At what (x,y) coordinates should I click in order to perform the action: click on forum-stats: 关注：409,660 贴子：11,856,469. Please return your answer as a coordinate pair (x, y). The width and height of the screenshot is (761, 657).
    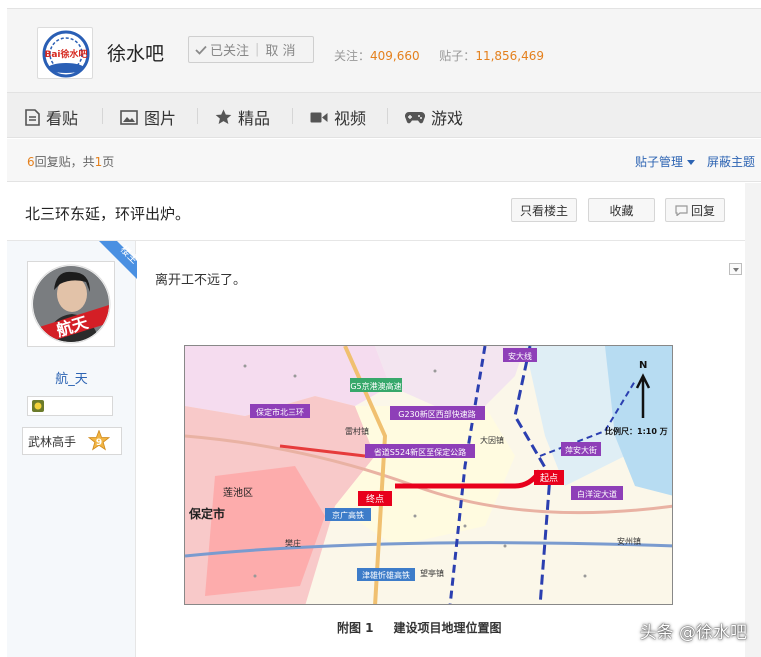
    Looking at the image, I should click on (439, 55).